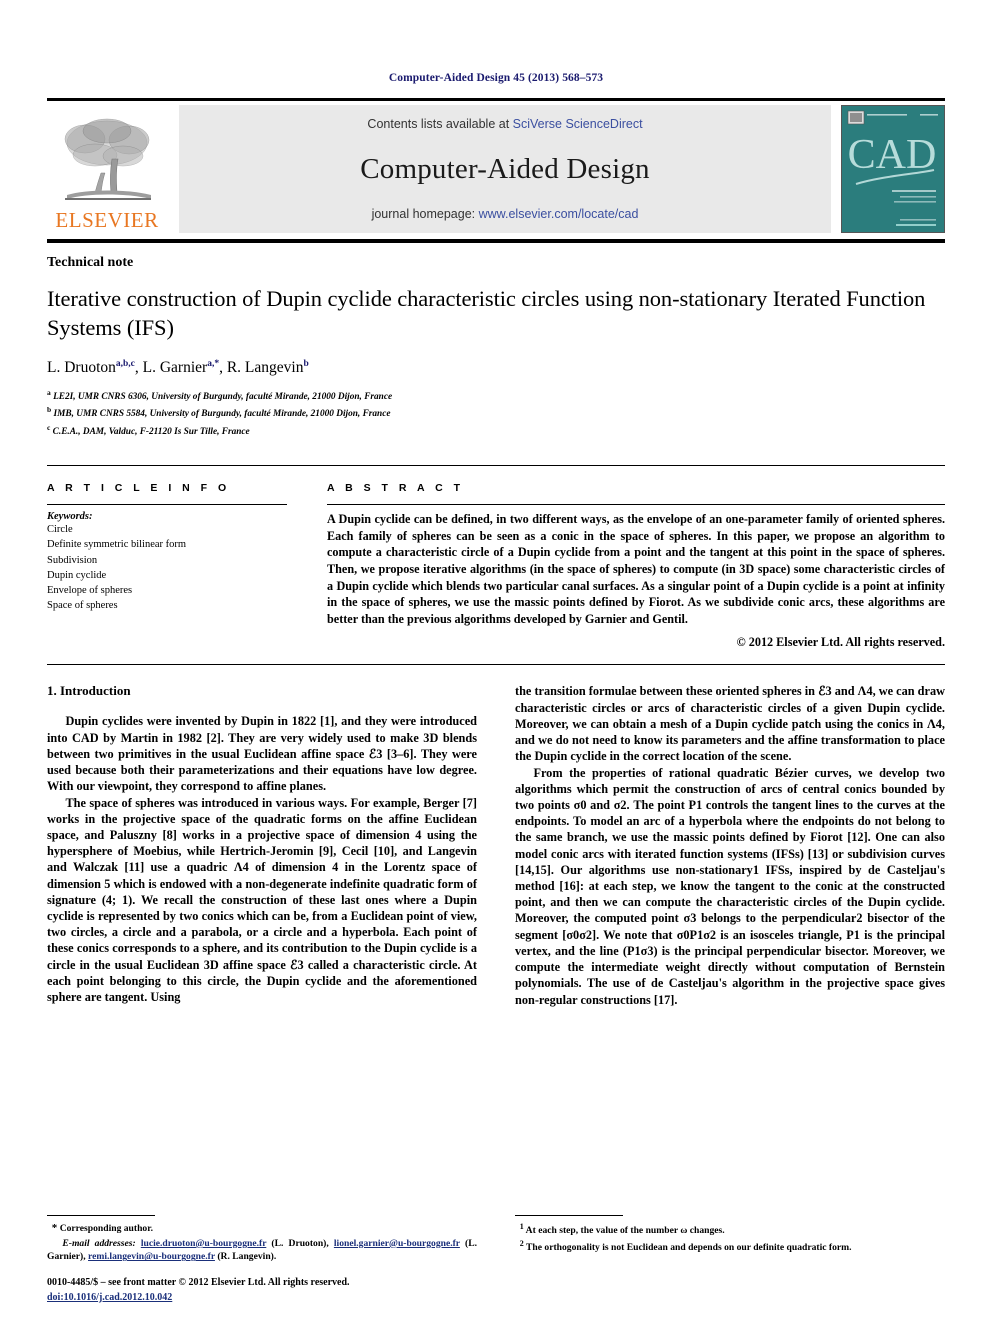 This screenshot has width=992, height=1323. I want to click on affiliation-mark-a: a, so click(49, 392).